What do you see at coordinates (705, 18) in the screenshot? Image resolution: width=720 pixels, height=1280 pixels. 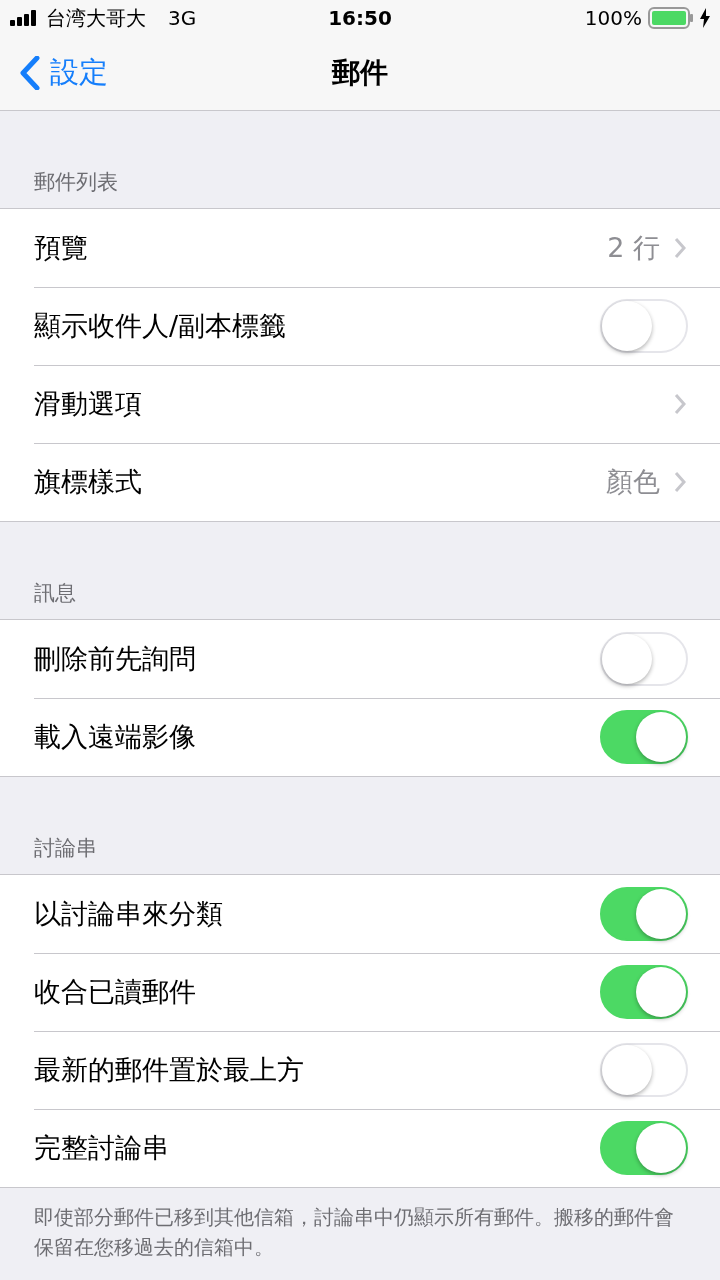 I see `charging-icon` at bounding box center [705, 18].